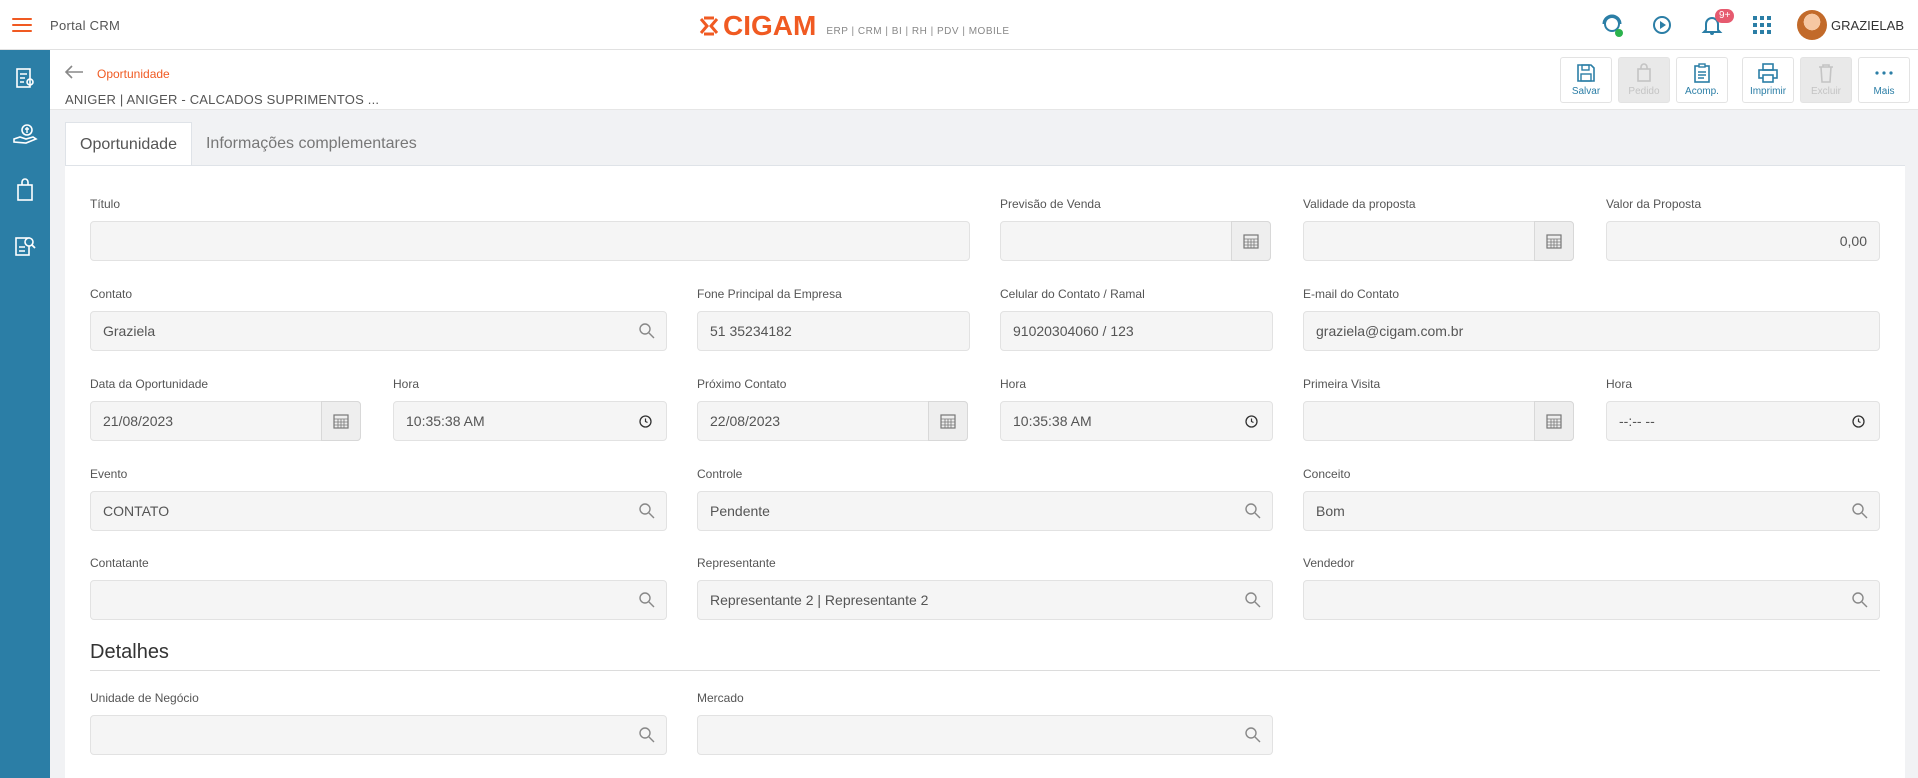 The image size is (1918, 778). What do you see at coordinates (133, 74) in the screenshot?
I see `breadcrumb: Oportunidade` at bounding box center [133, 74].